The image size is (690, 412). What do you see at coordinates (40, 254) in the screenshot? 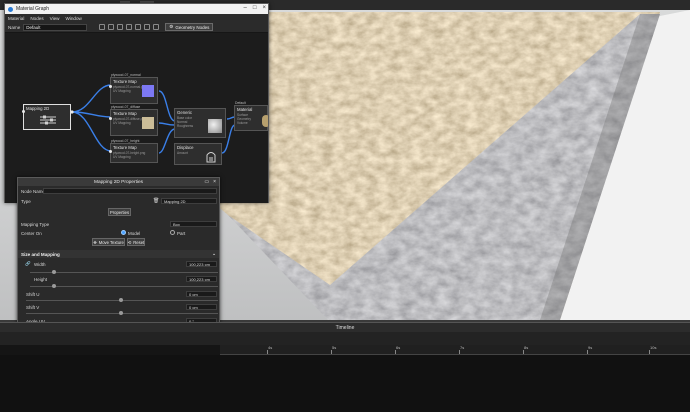
I see `section-title: Size and Mapping` at bounding box center [40, 254].